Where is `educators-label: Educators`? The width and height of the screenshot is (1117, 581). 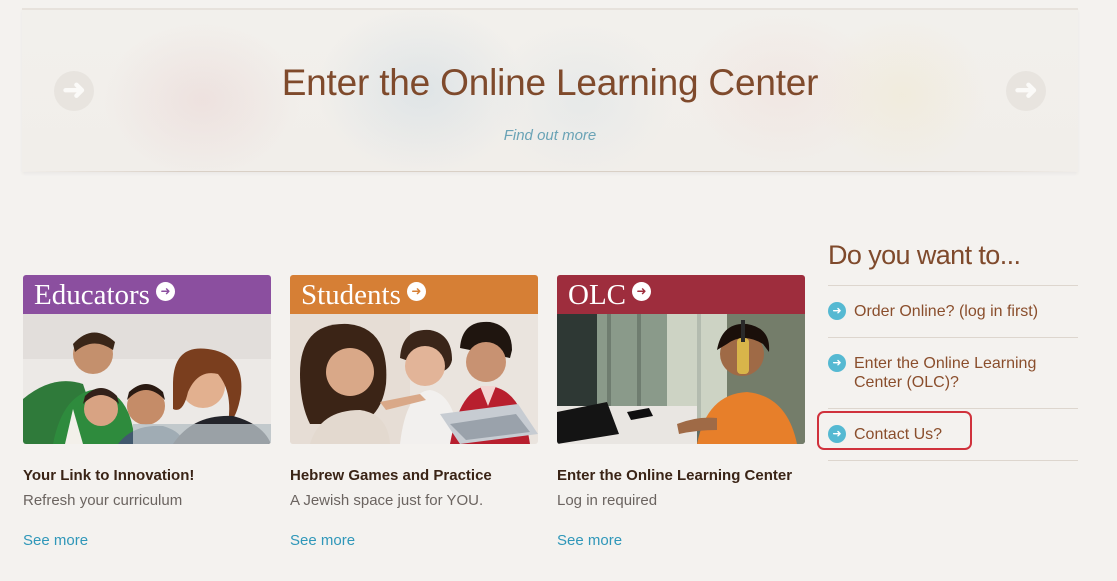 educators-label: Educators is located at coordinates (92, 295).